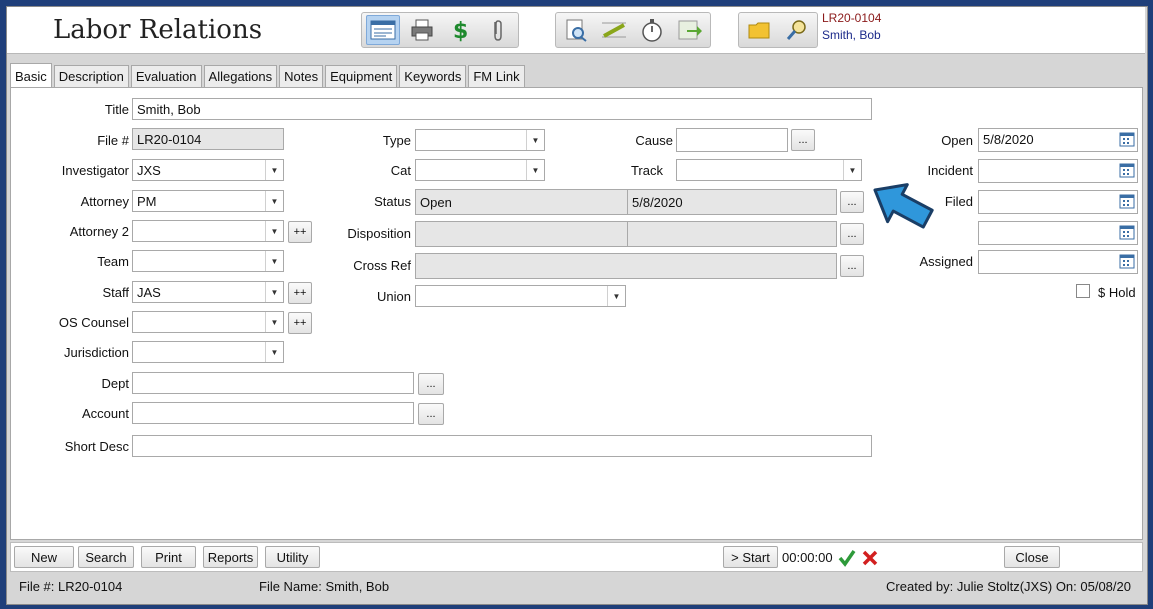 The width and height of the screenshot is (1153, 609). I want to click on cat-label: Cat, so click(400, 170).